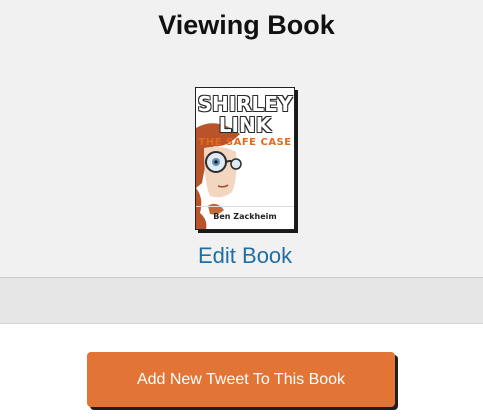 The height and width of the screenshot is (417, 483). Describe the element at coordinates (245, 142) in the screenshot. I see `cover-subtitle: THE SAFE CASE` at that location.